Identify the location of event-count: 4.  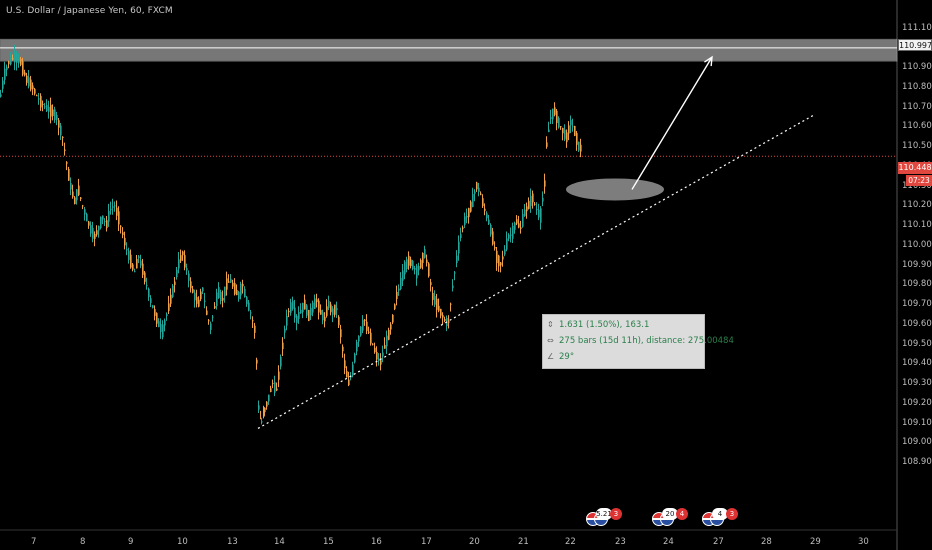
(682, 514).